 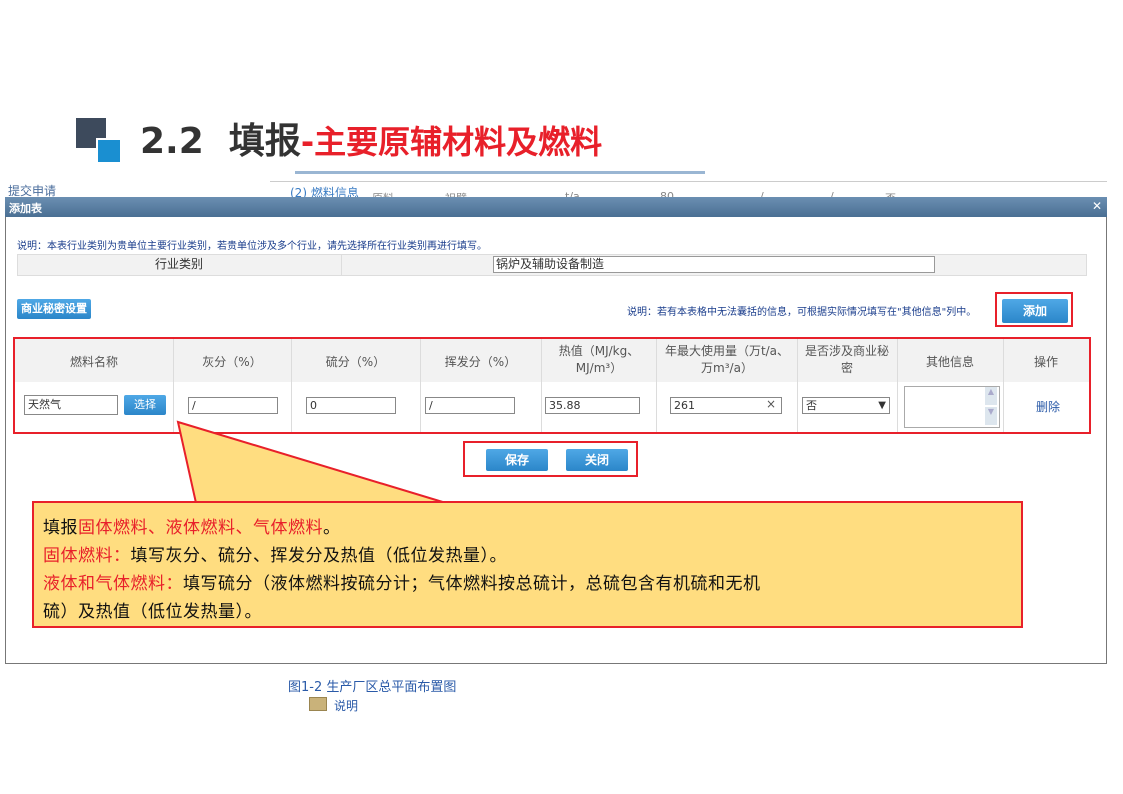 I want to click on callout-line-4: 硫）及热值（低位发热量）。, so click(x=152, y=612).